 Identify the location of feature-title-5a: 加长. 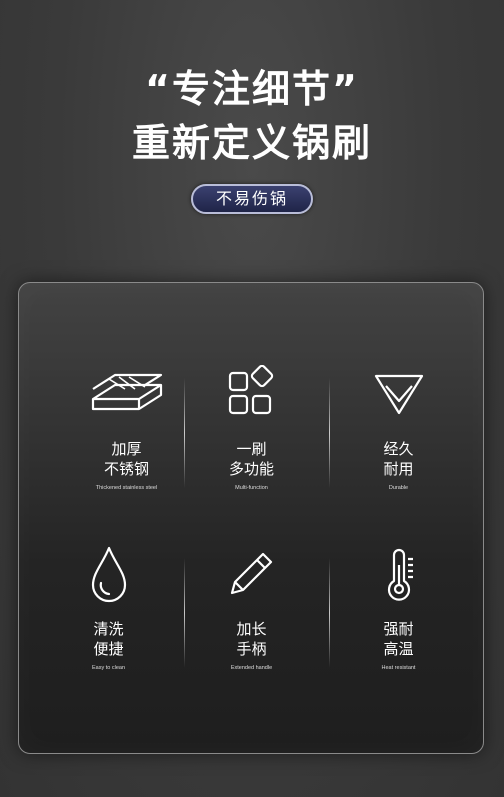
(251, 629).